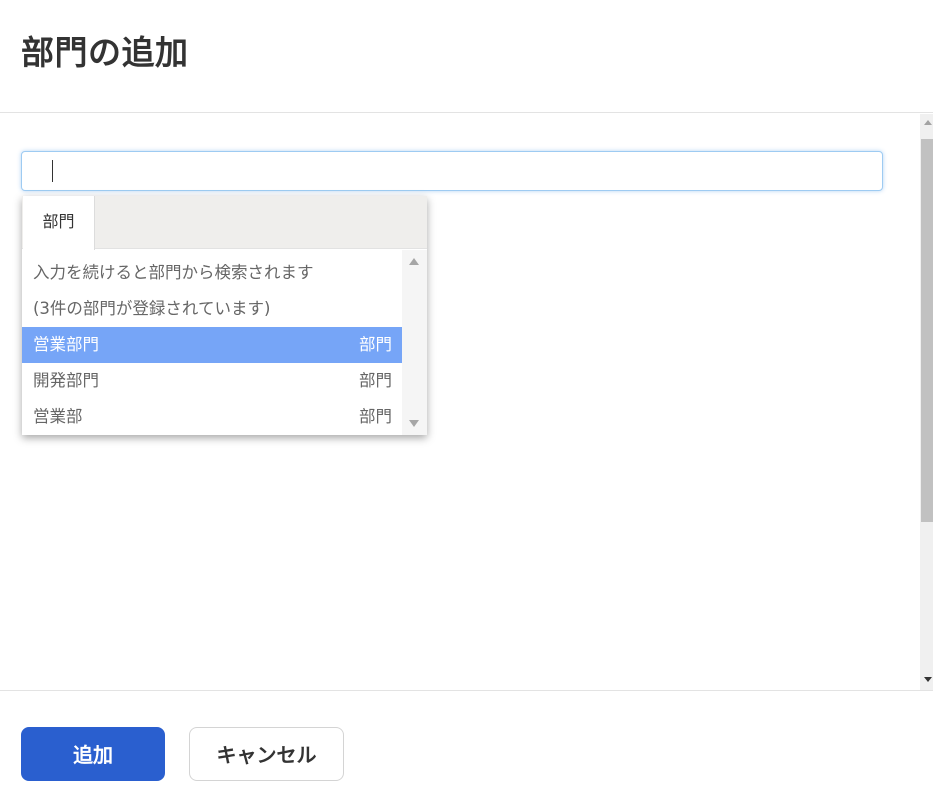 The height and width of the screenshot is (802, 933). Describe the element at coordinates (212, 381) in the screenshot. I see `list-item: 開発部門 部門` at that location.